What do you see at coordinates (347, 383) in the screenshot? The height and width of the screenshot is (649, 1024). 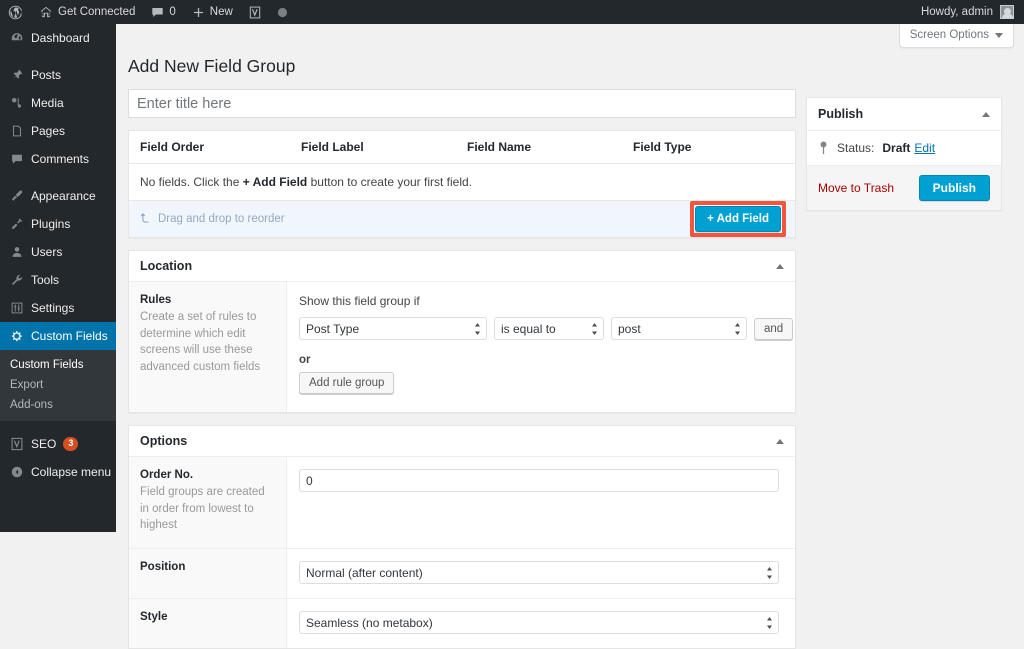 I see `add-rule-group-button: Add rule group` at bounding box center [347, 383].